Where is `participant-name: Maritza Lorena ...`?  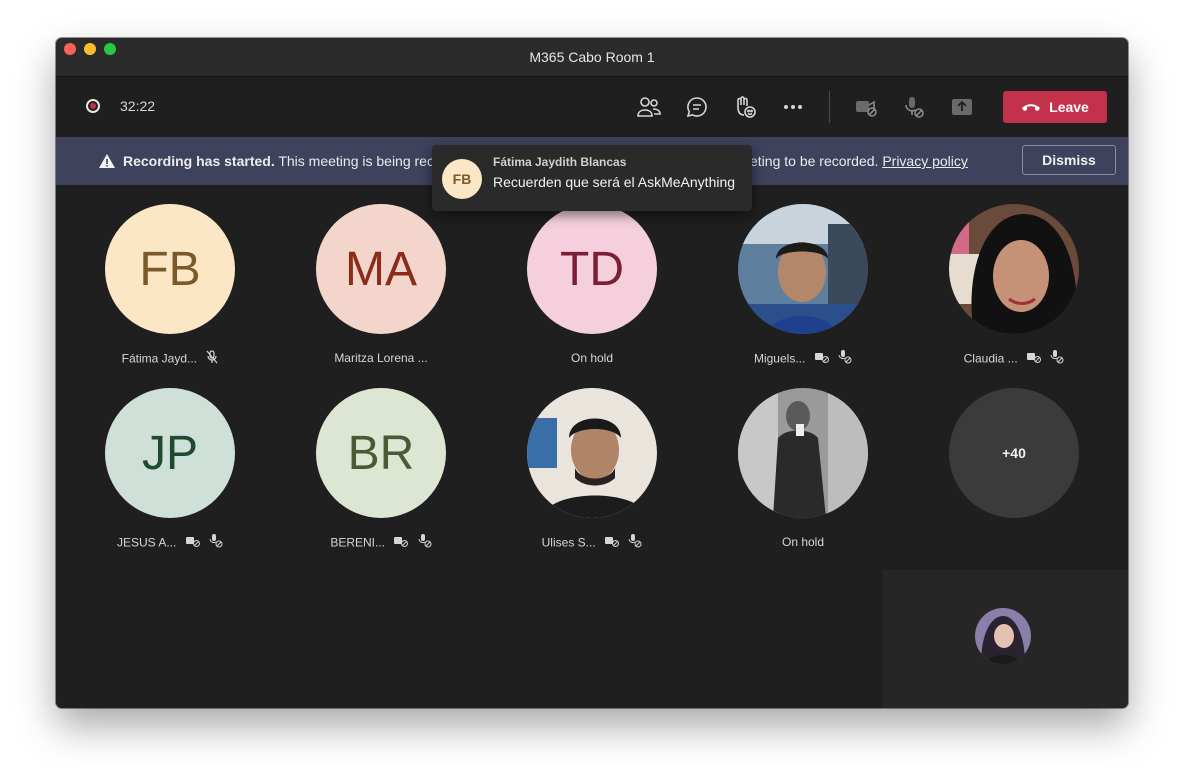 participant-name: Maritza Lorena ... is located at coordinates (381, 357).